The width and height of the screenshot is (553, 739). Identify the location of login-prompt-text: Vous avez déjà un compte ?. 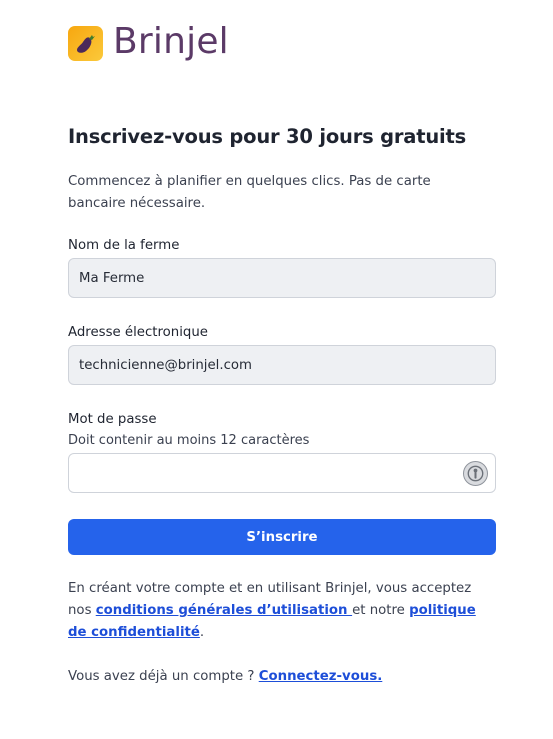
(163, 676).